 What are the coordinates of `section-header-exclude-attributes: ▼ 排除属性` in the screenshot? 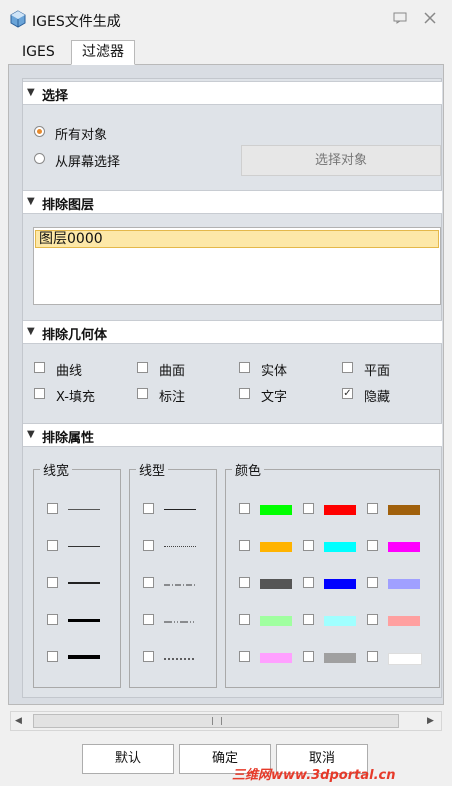 It's located at (232, 435).